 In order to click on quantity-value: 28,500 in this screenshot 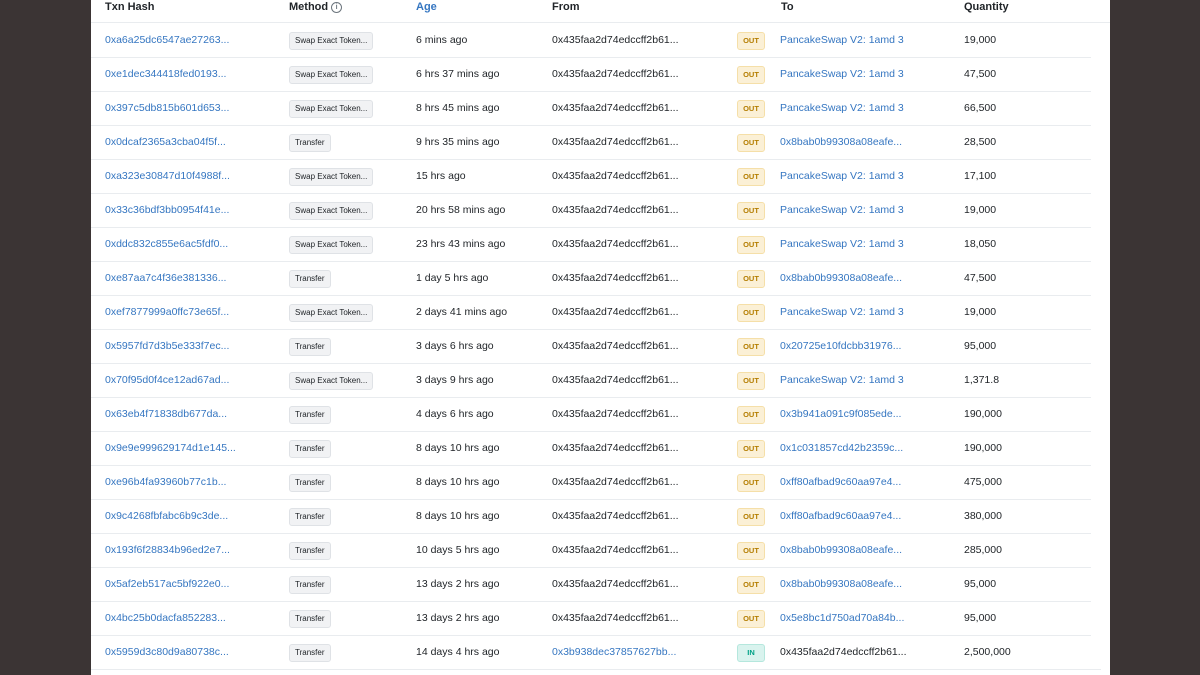, I will do `click(980, 142)`.